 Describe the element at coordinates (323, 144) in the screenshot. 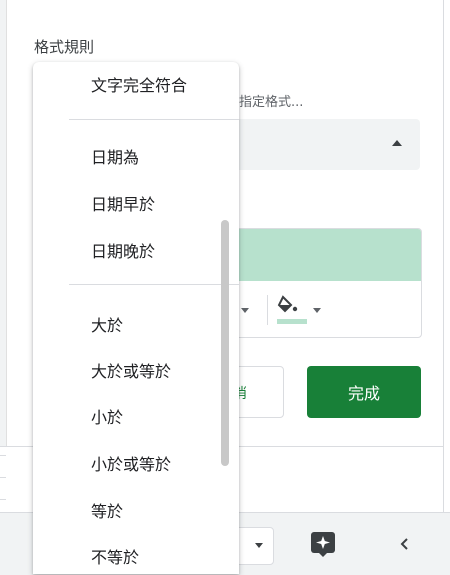

I see `condition-select` at that location.